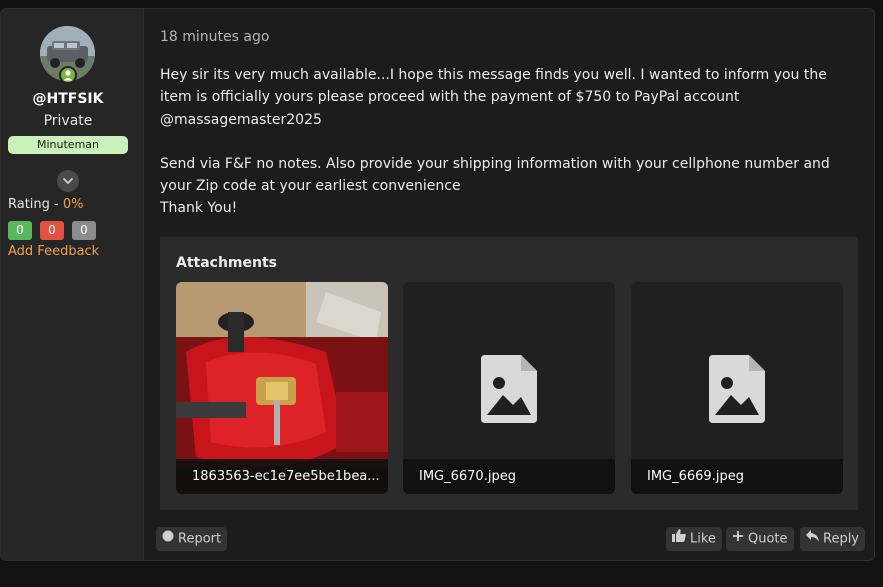 This screenshot has height=587, width=883. What do you see at coordinates (53, 251) in the screenshot?
I see `add-feedback-link: Add Feedback` at bounding box center [53, 251].